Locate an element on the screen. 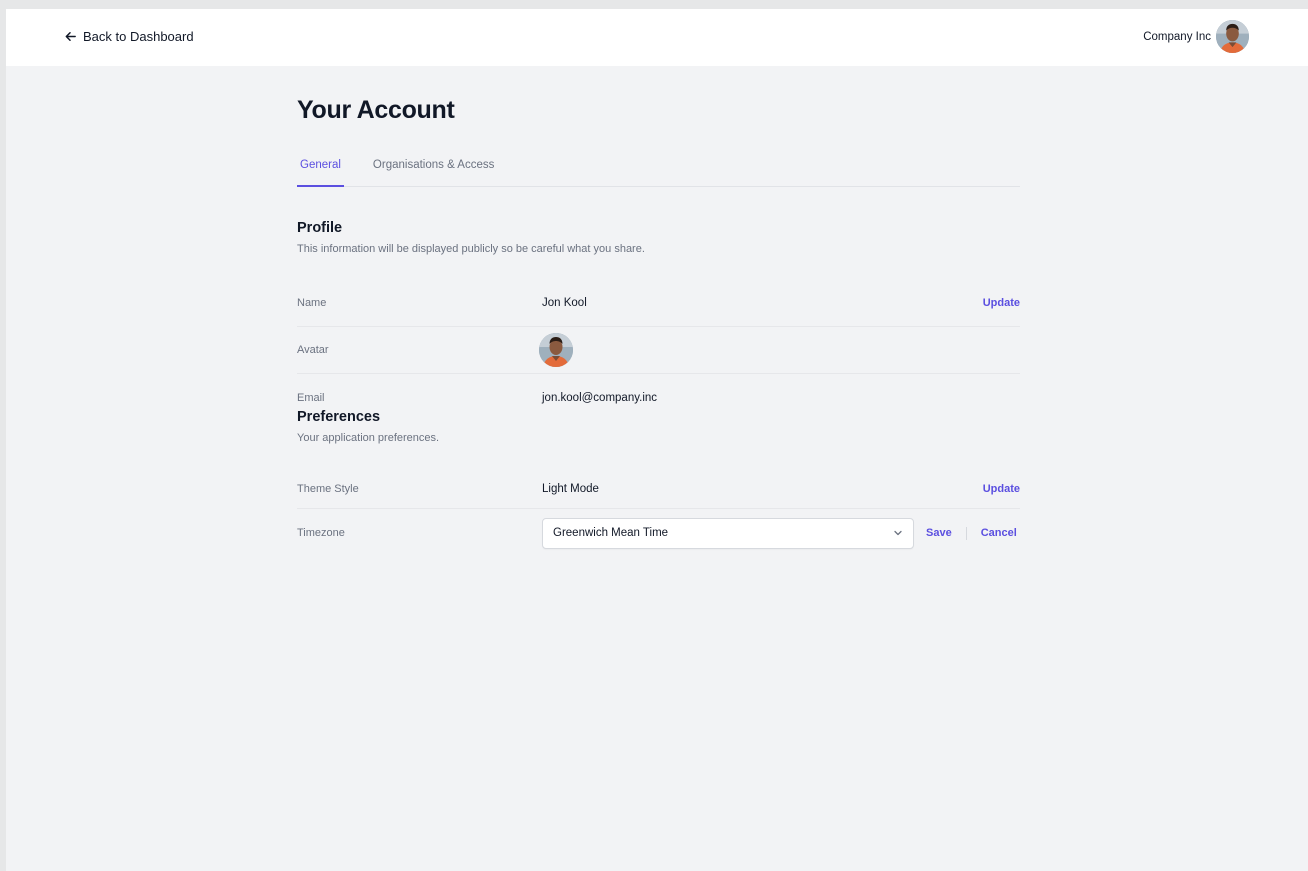  theme-label: Theme Style is located at coordinates (328, 488).